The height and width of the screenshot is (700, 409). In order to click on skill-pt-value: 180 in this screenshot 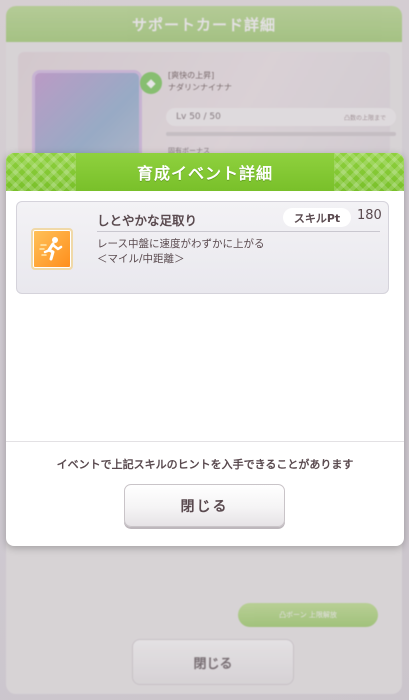, I will do `click(369, 215)`.